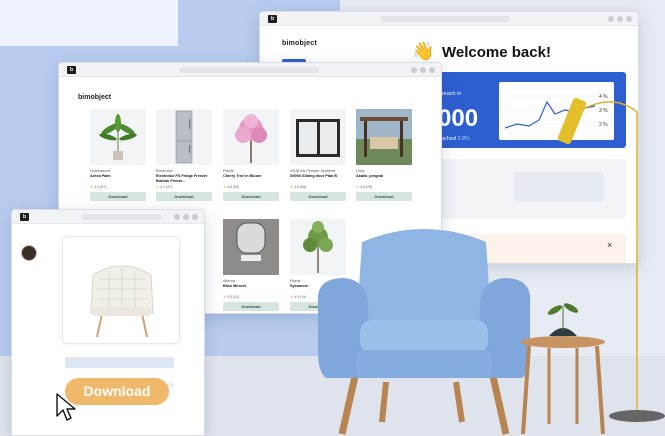 The height and width of the screenshot is (436, 665). Describe the element at coordinates (463, 139) in the screenshot. I see `reach-percent: 3.8%` at that location.